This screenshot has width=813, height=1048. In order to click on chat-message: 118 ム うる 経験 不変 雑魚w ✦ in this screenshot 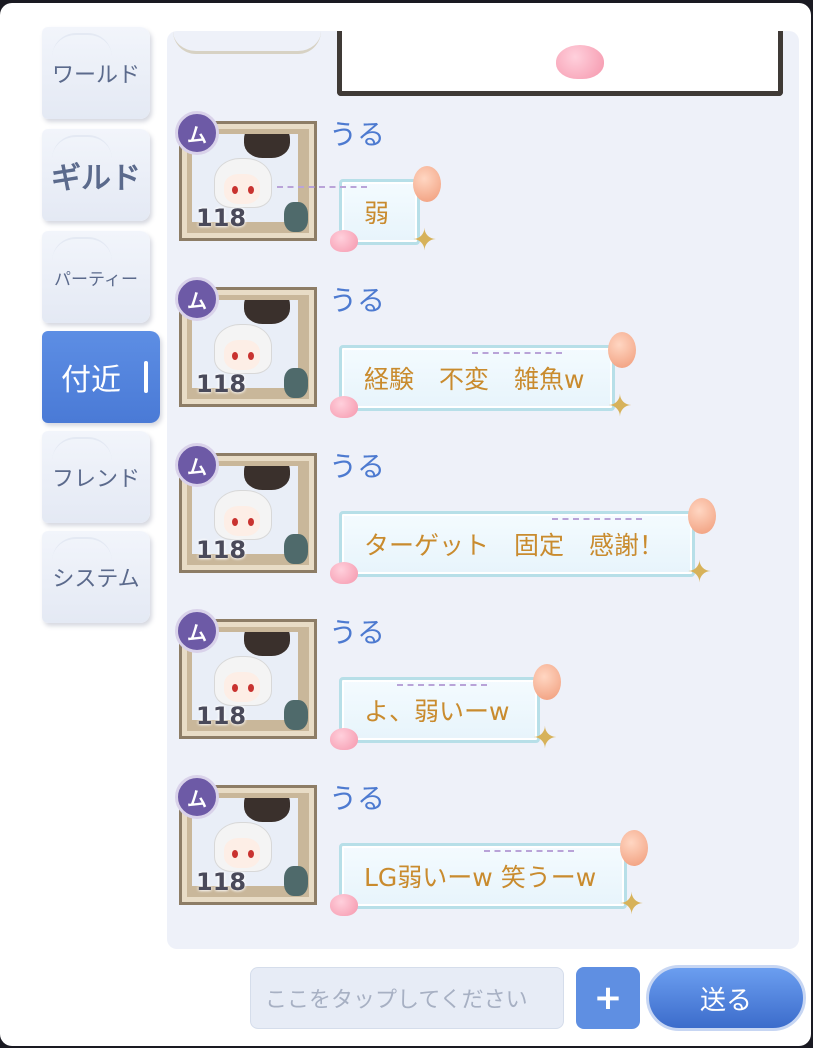, I will do `click(475, 350)`.